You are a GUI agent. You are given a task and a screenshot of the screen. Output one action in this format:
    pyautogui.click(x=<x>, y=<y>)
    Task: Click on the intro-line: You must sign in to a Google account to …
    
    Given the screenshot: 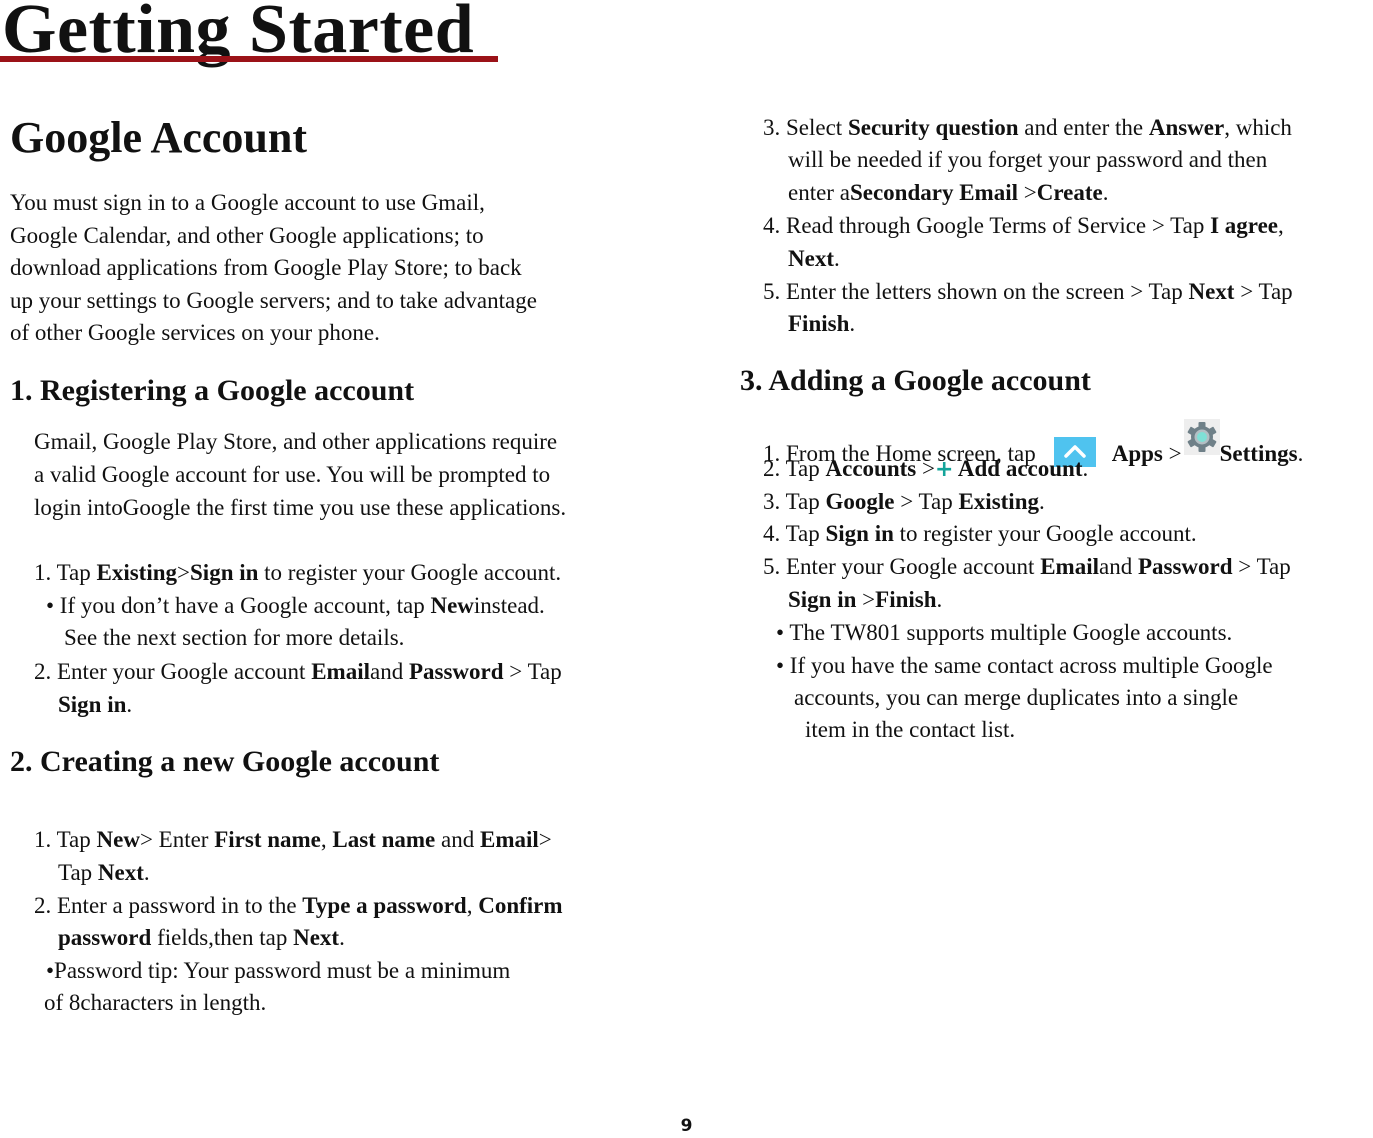 What is the action you would take?
    pyautogui.click(x=247, y=202)
    